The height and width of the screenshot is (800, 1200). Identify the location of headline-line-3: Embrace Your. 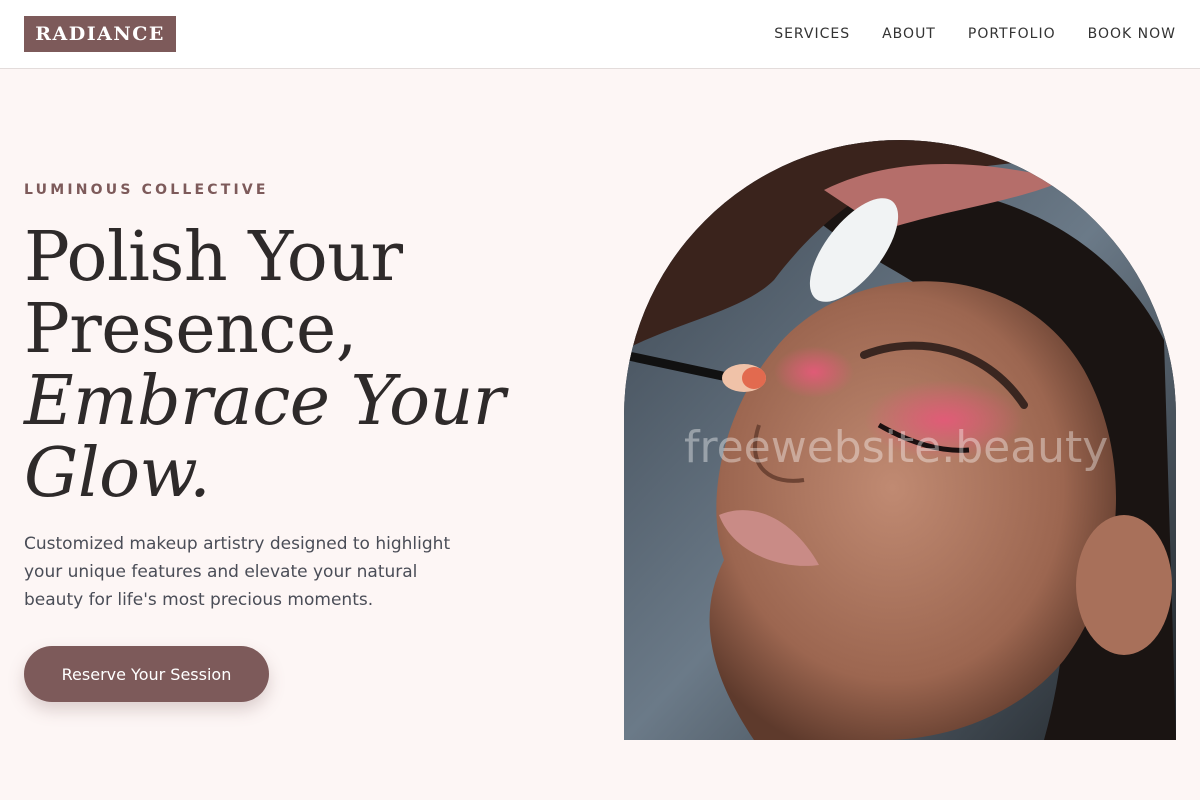
(264, 401).